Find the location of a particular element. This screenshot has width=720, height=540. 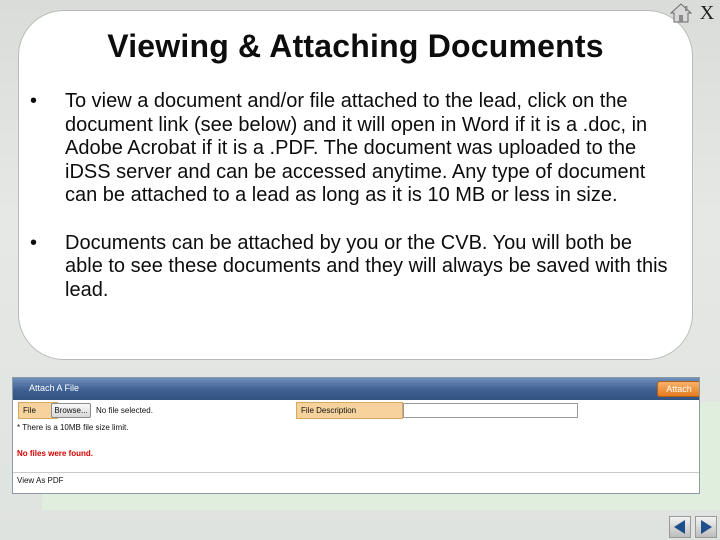

arrow-left-icon is located at coordinates (679, 527).